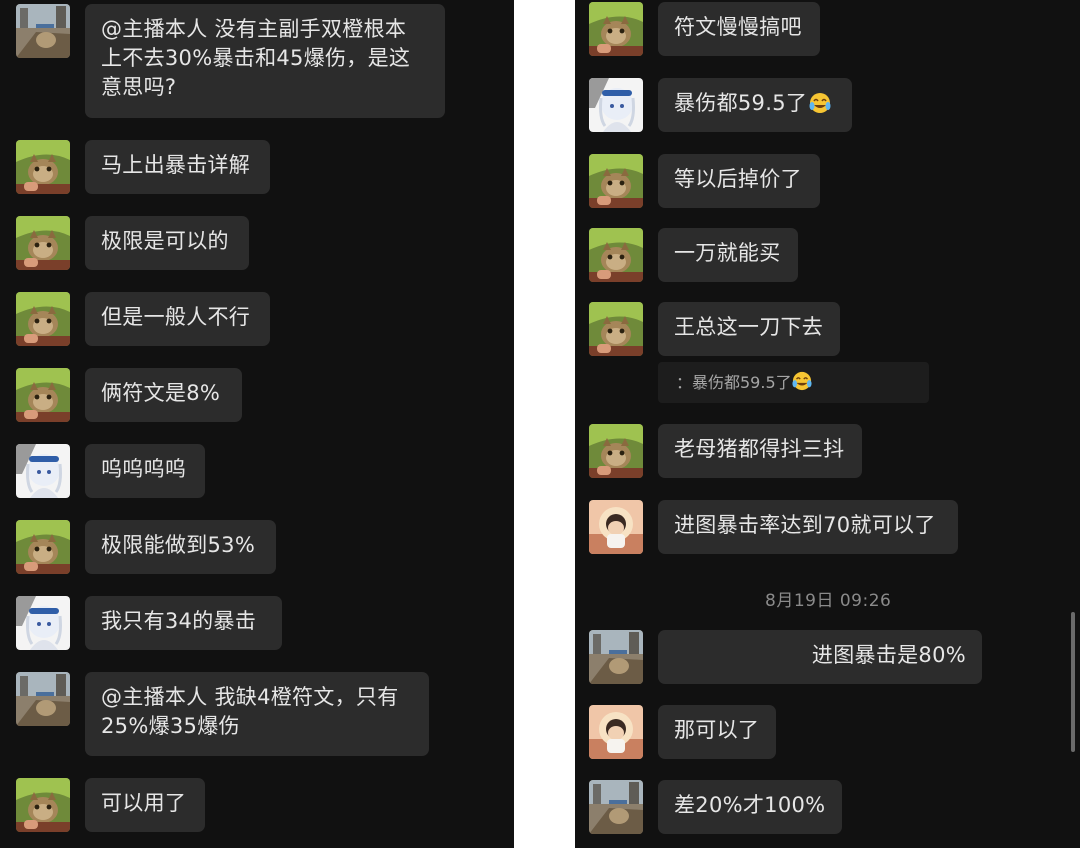 The width and height of the screenshot is (1080, 848). I want to click on message-bubble: 王总这一刀下去, so click(749, 329).